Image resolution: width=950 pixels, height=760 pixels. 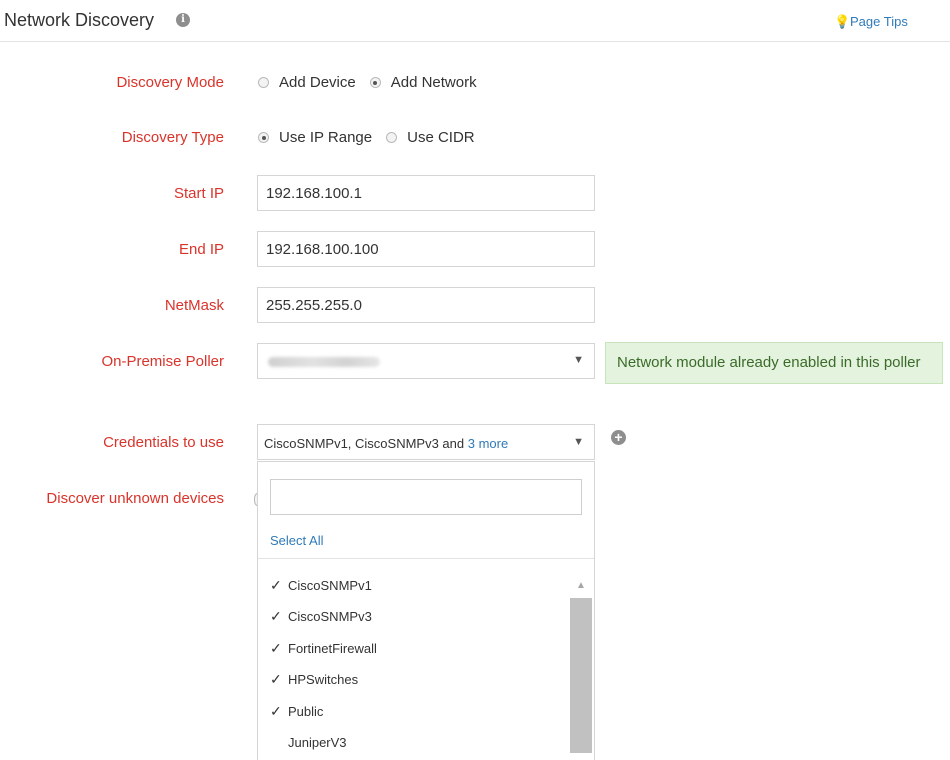 I want to click on info-icon: i, so click(x=183, y=20).